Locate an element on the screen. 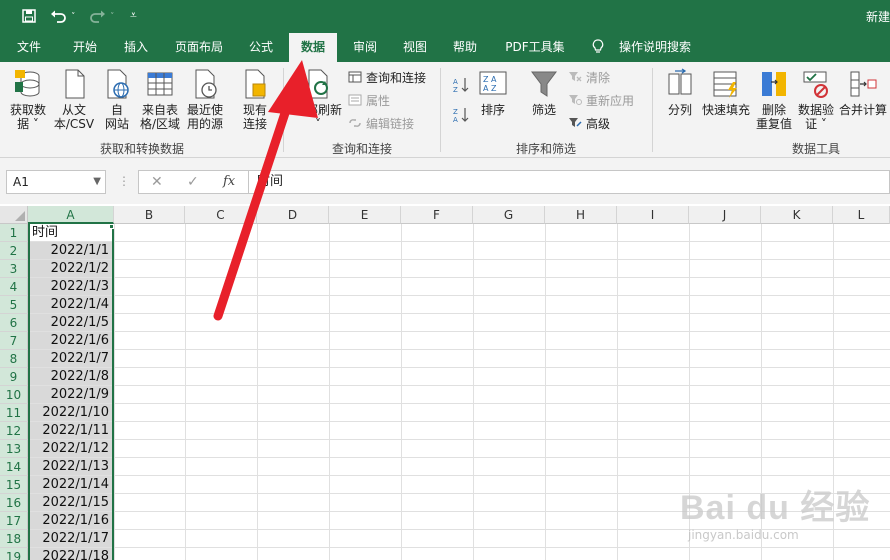 The image size is (890, 560). select-all-corner is located at coordinates (14, 215).